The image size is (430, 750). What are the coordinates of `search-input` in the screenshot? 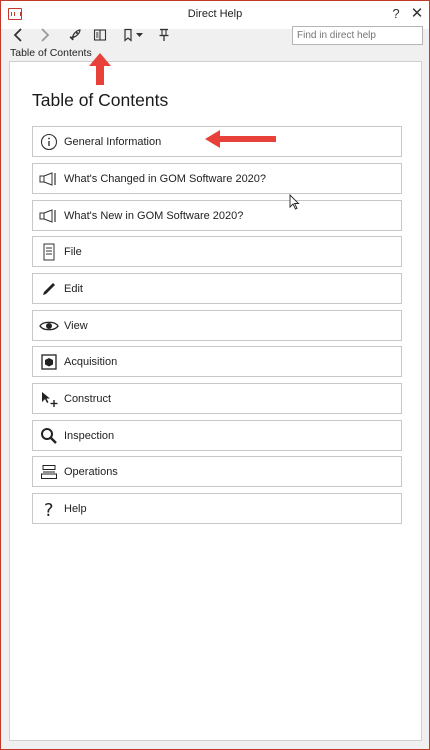 It's located at (357, 35).